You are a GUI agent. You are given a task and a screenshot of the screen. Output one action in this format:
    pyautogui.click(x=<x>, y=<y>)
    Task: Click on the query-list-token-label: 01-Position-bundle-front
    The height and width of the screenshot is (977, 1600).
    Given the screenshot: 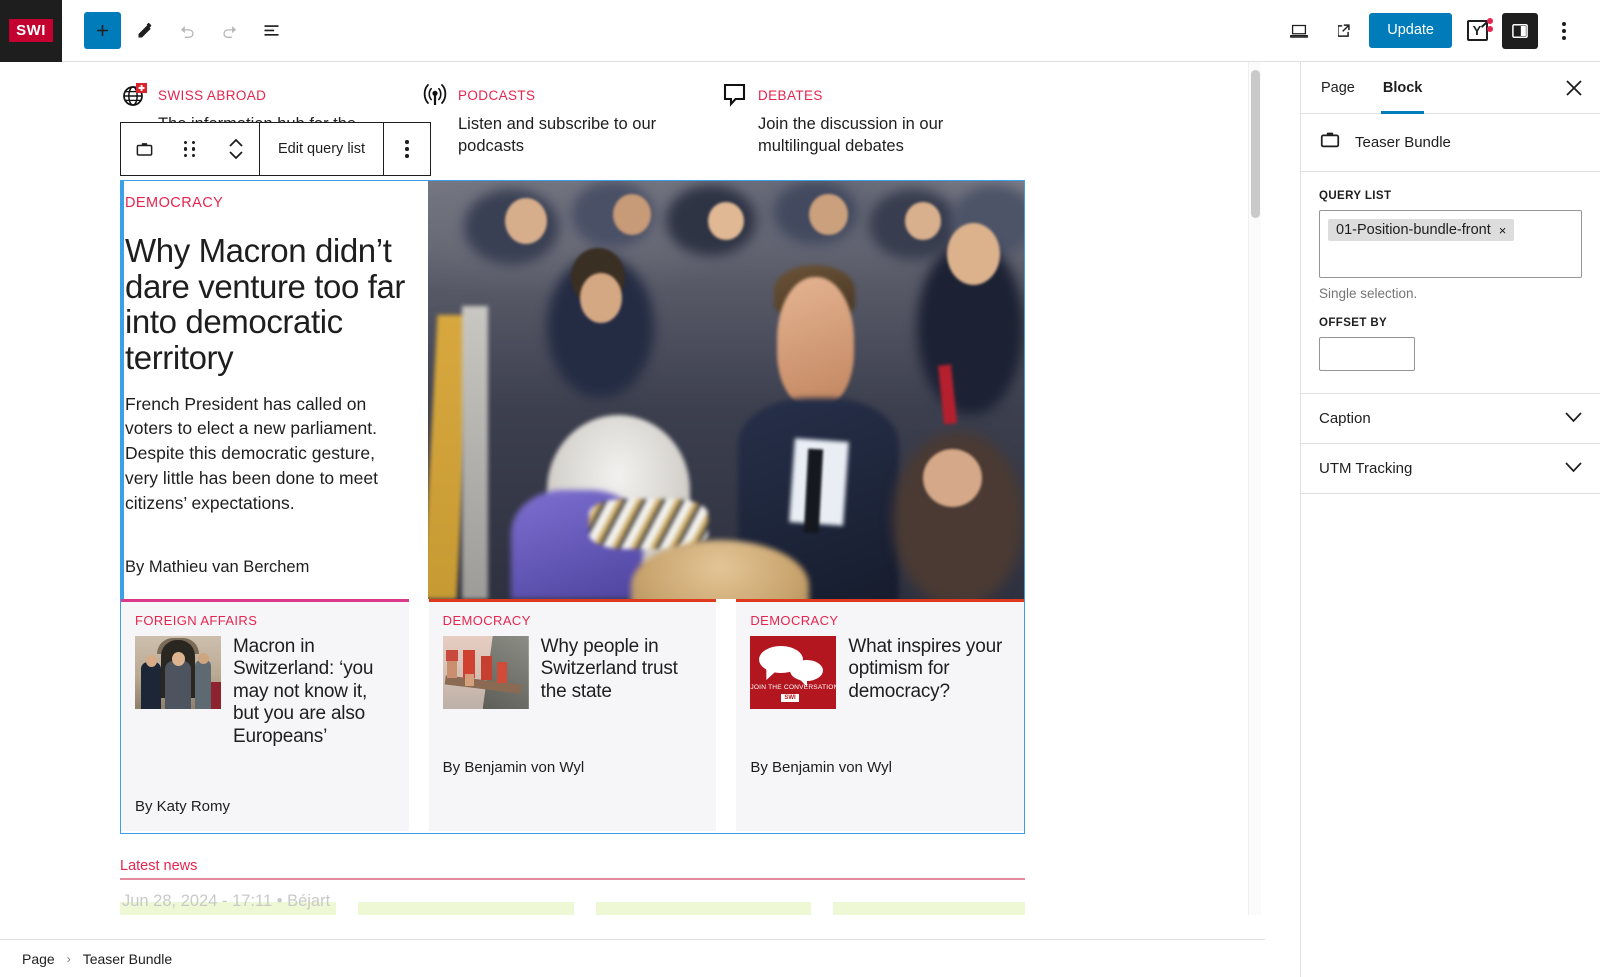 What is the action you would take?
    pyautogui.click(x=1413, y=230)
    